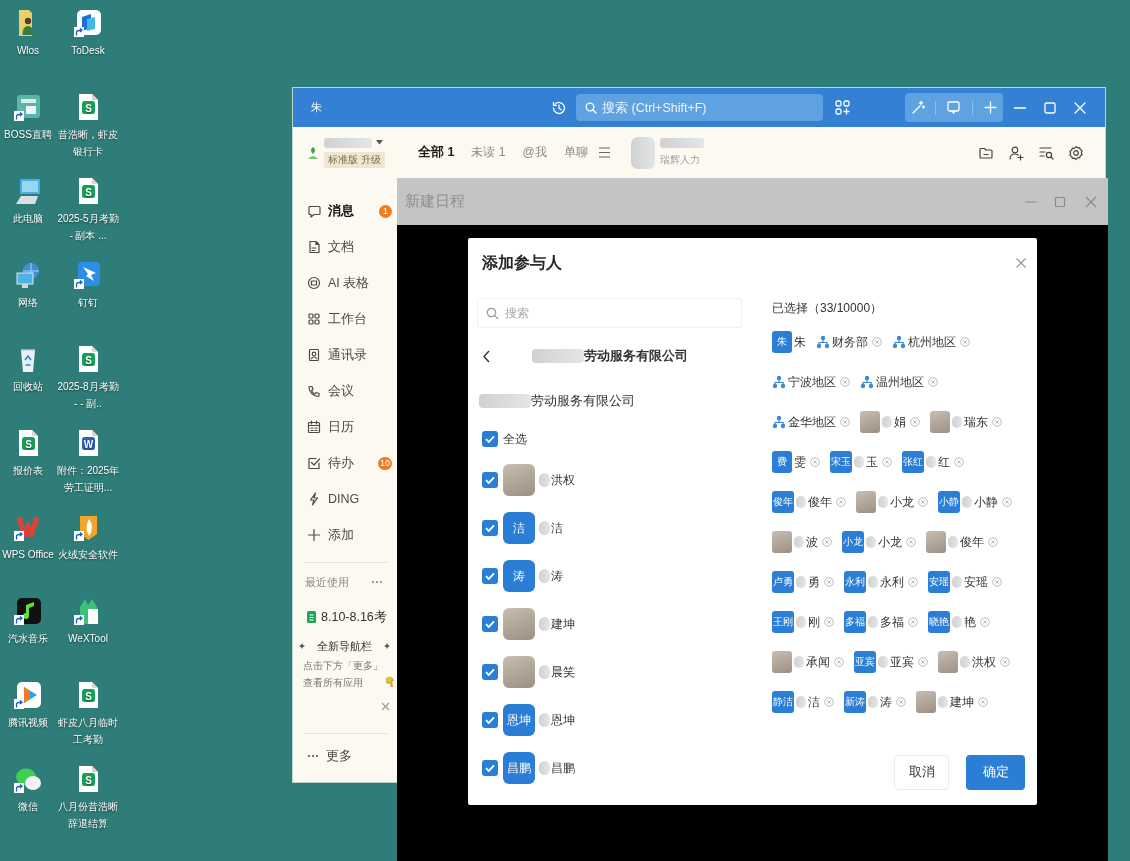 This screenshot has width=1130, height=861. What do you see at coordinates (436, 152) in the screenshot?
I see `tab: 全部 1` at bounding box center [436, 152].